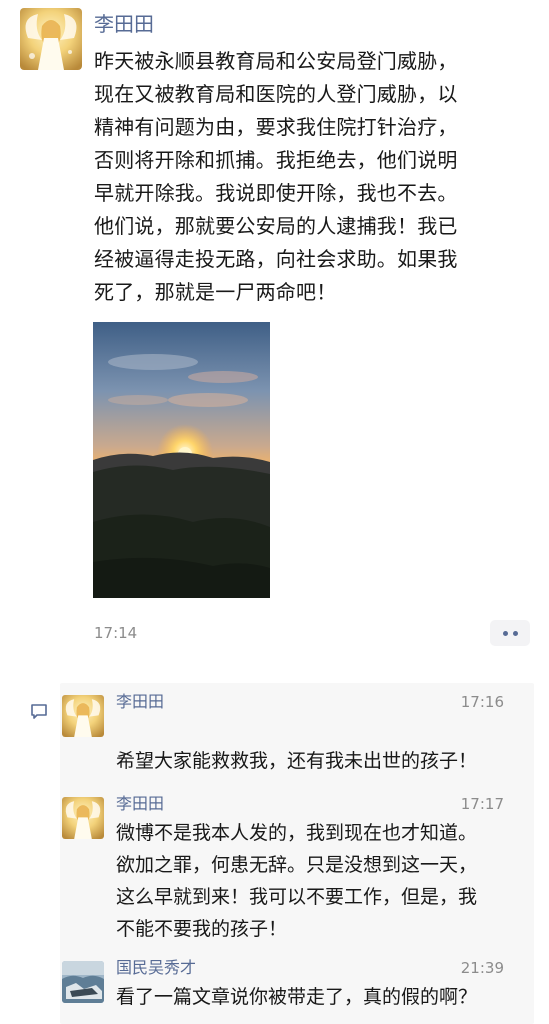 The height and width of the screenshot is (1024, 549). Describe the element at coordinates (39, 712) in the screenshot. I see `comment-bubble-icon` at that location.